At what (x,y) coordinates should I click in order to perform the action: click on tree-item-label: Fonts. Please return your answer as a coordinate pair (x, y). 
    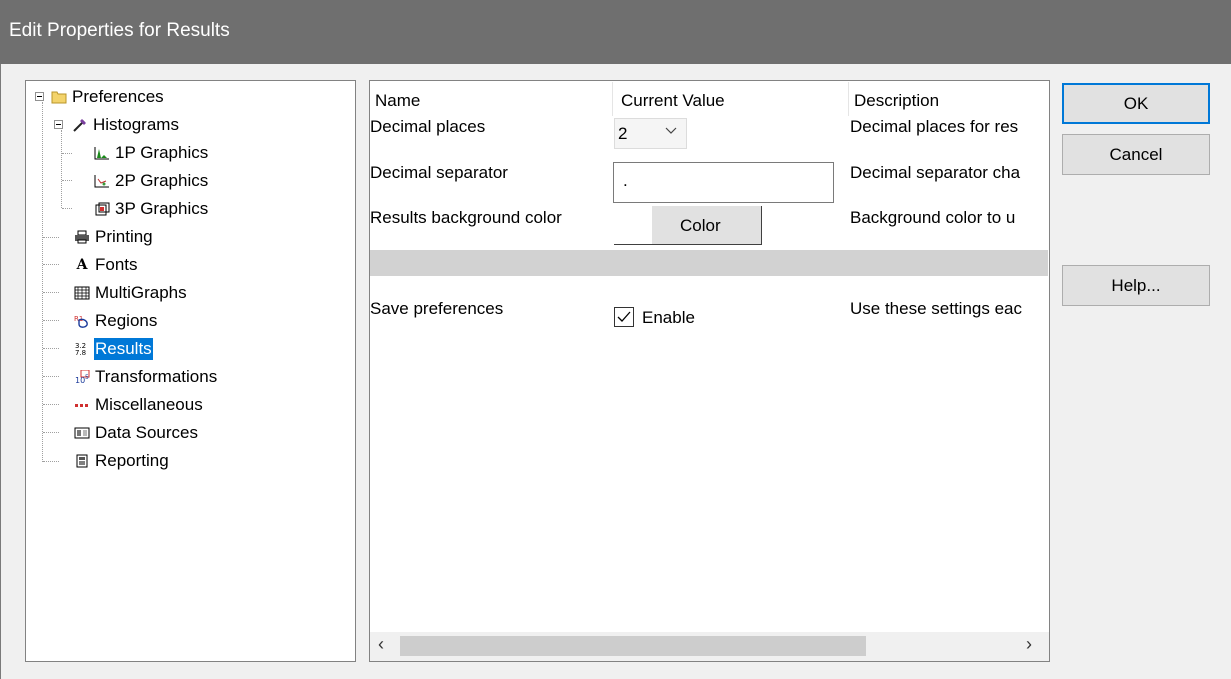
    Looking at the image, I should click on (116, 264).